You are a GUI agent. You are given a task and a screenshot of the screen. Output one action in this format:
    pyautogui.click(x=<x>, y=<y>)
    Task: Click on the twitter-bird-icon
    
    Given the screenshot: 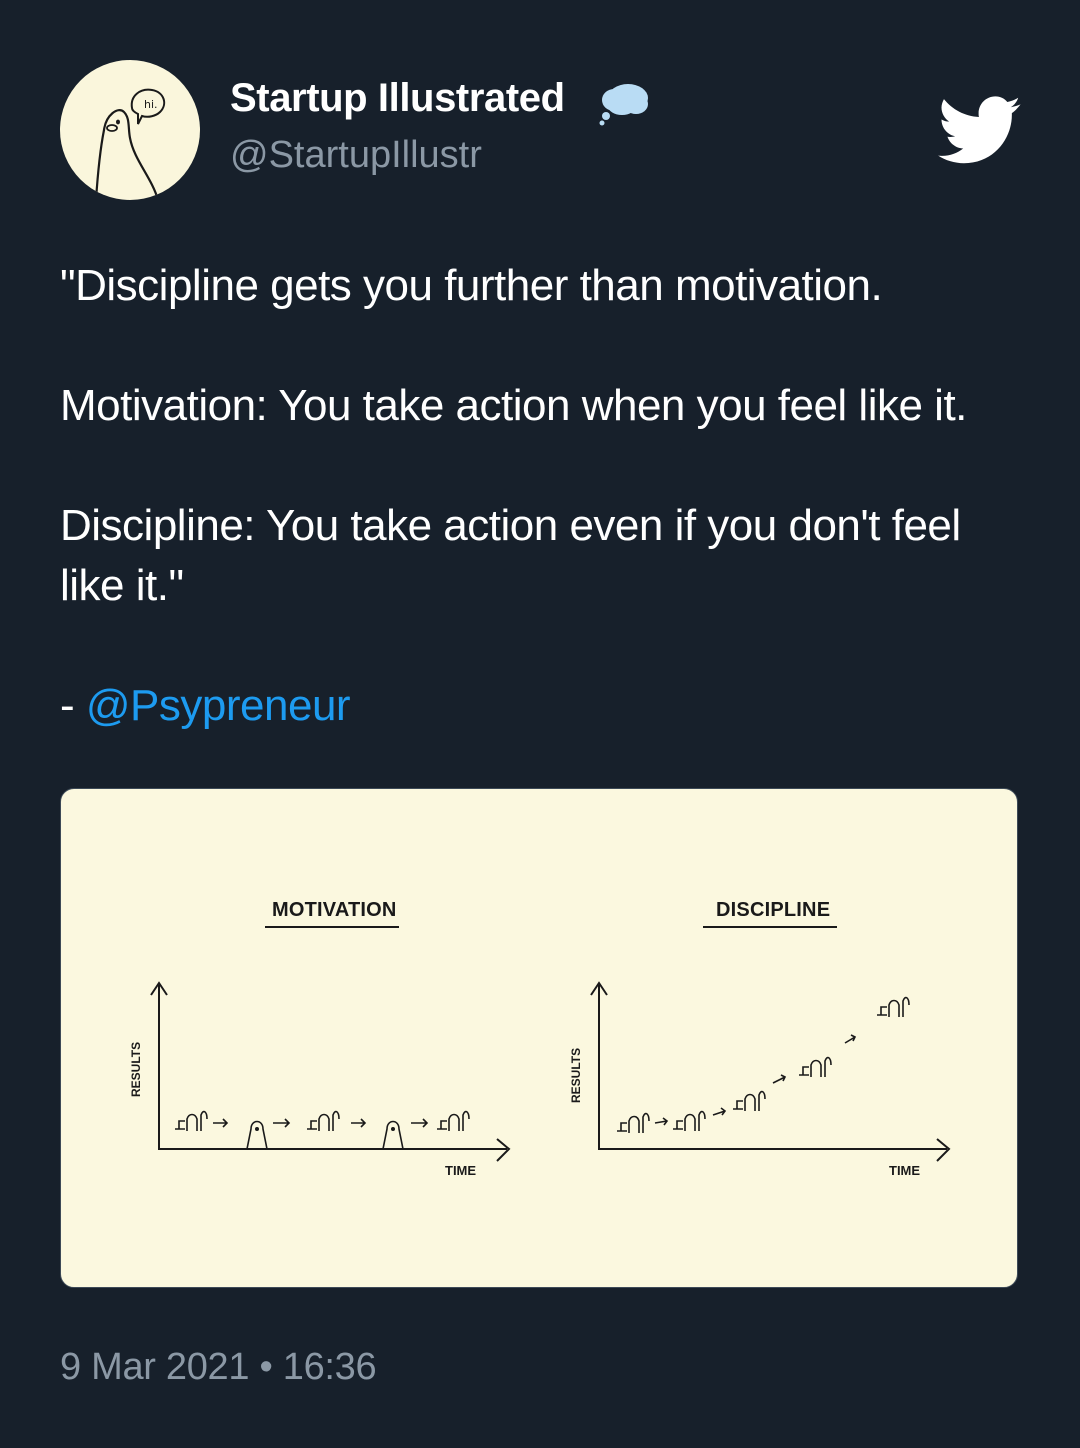 What is the action you would take?
    pyautogui.click(x=979, y=130)
    